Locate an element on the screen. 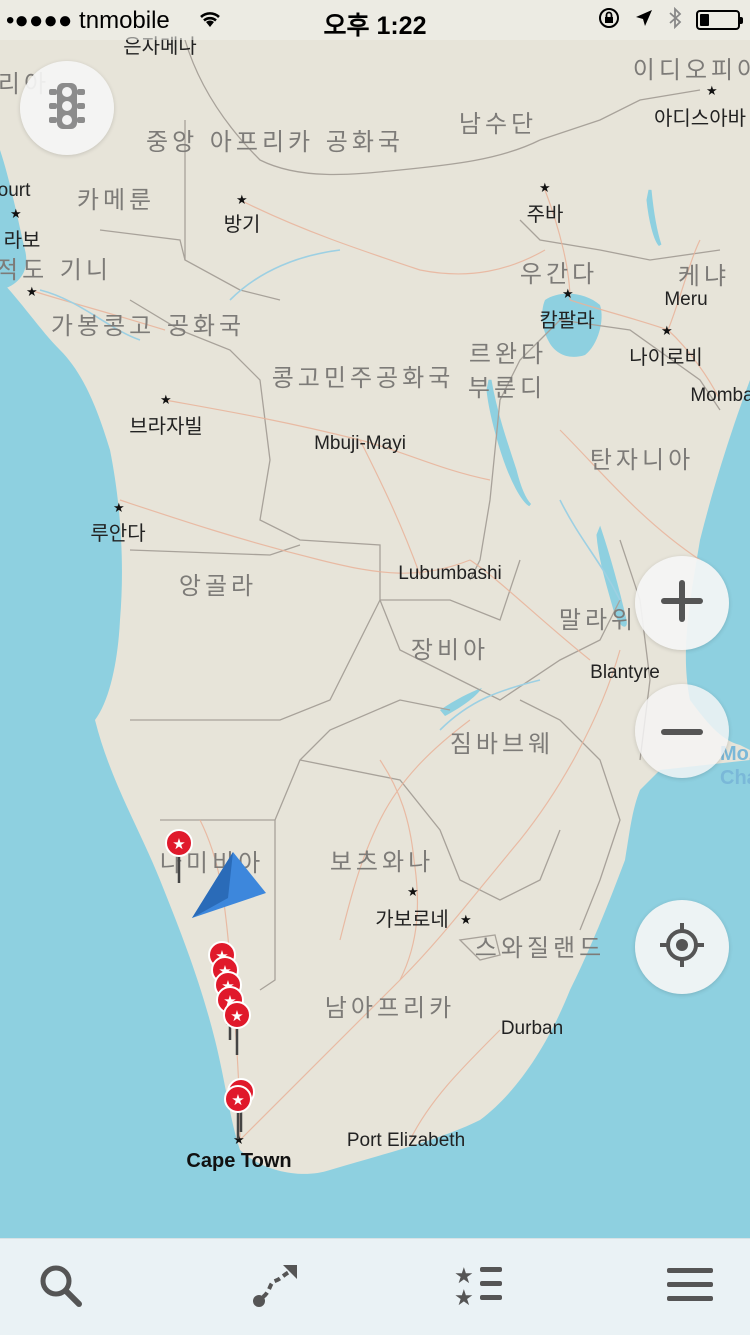  label-zimbabwe: 짐바브웨 is located at coordinates (502, 744).